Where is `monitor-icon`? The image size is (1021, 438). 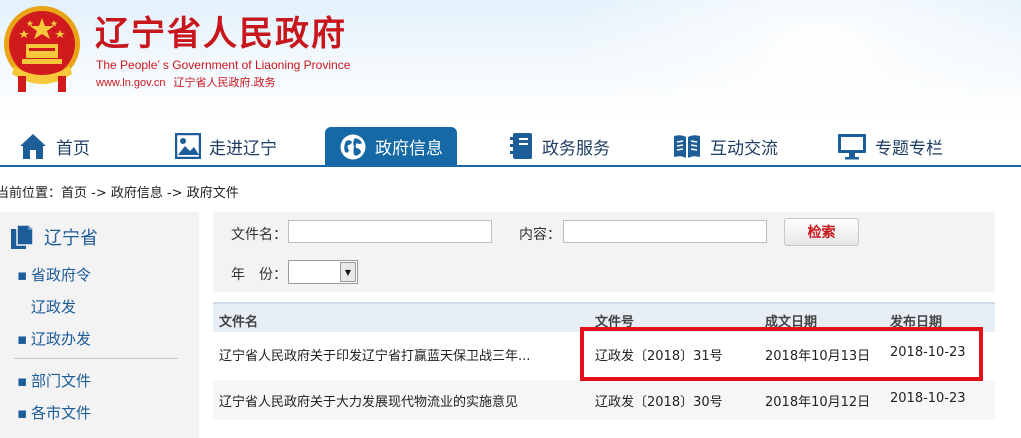 monitor-icon is located at coordinates (852, 147).